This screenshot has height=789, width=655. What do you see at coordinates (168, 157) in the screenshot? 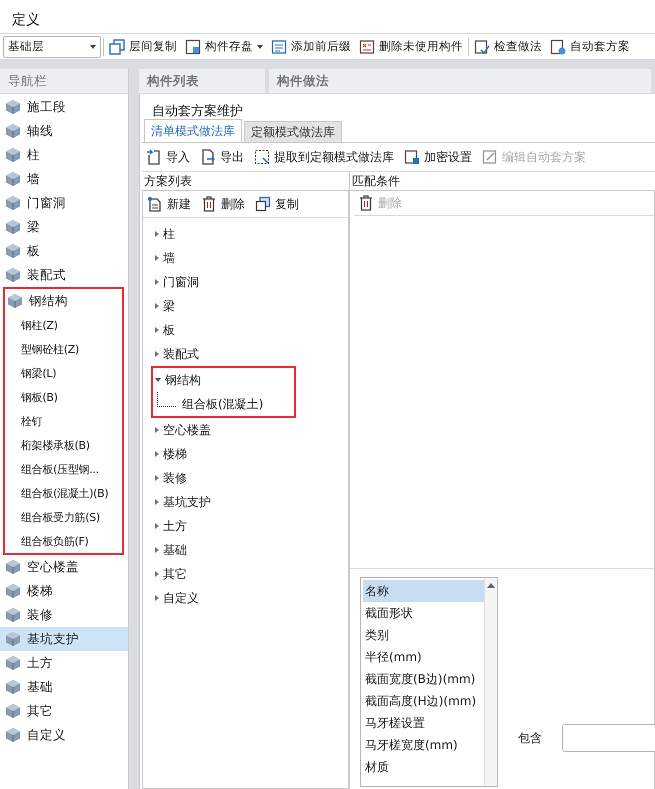
I see `toolbar-button: 导入` at bounding box center [168, 157].